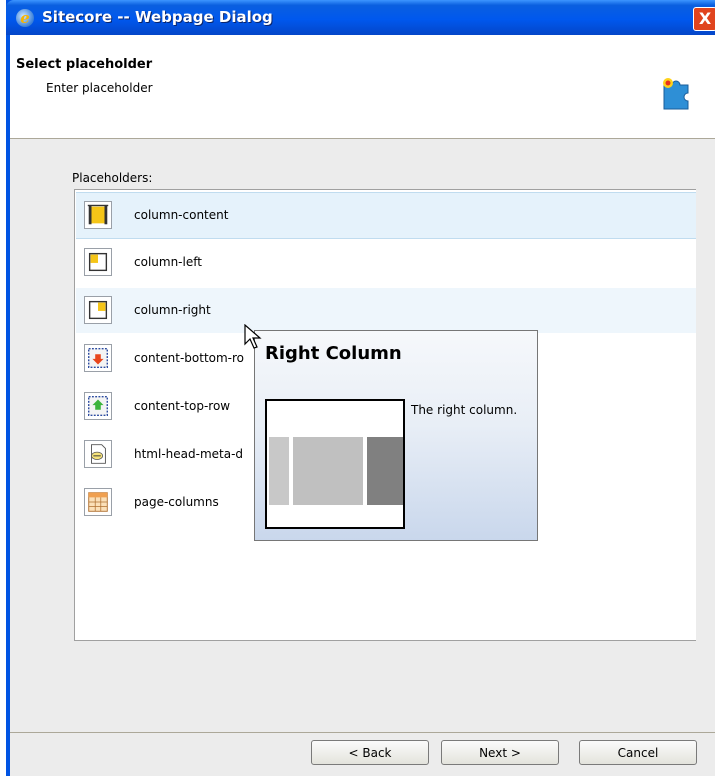 This screenshot has width=715, height=776. Describe the element at coordinates (676, 94) in the screenshot. I see `puzzle-wizard-icon` at that location.